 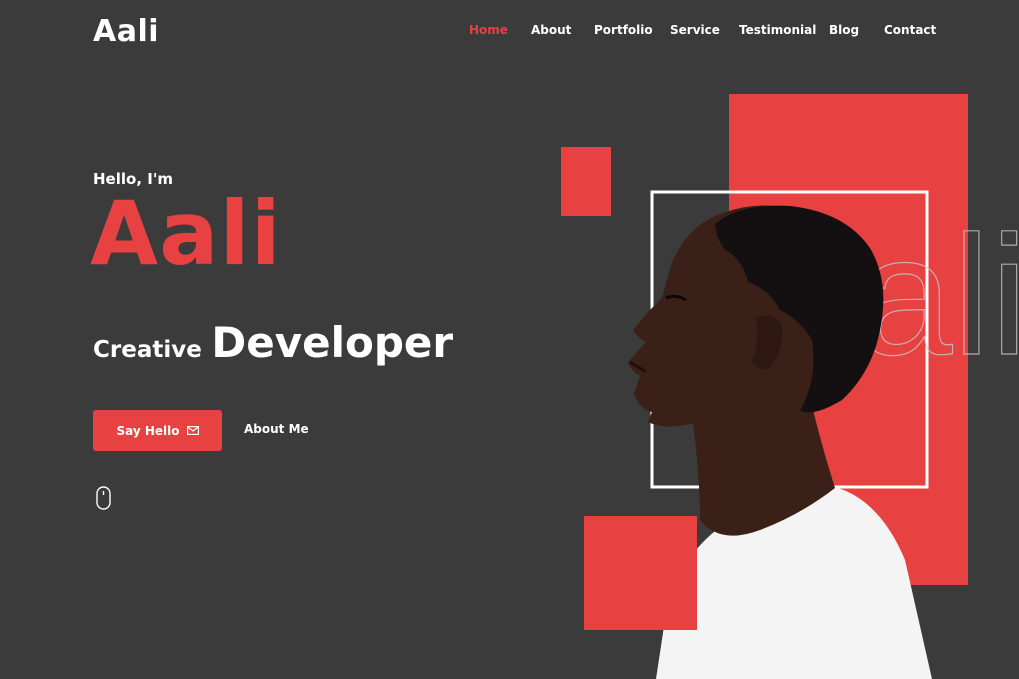 What do you see at coordinates (192, 430) in the screenshot?
I see `envelope-icon` at bounding box center [192, 430].